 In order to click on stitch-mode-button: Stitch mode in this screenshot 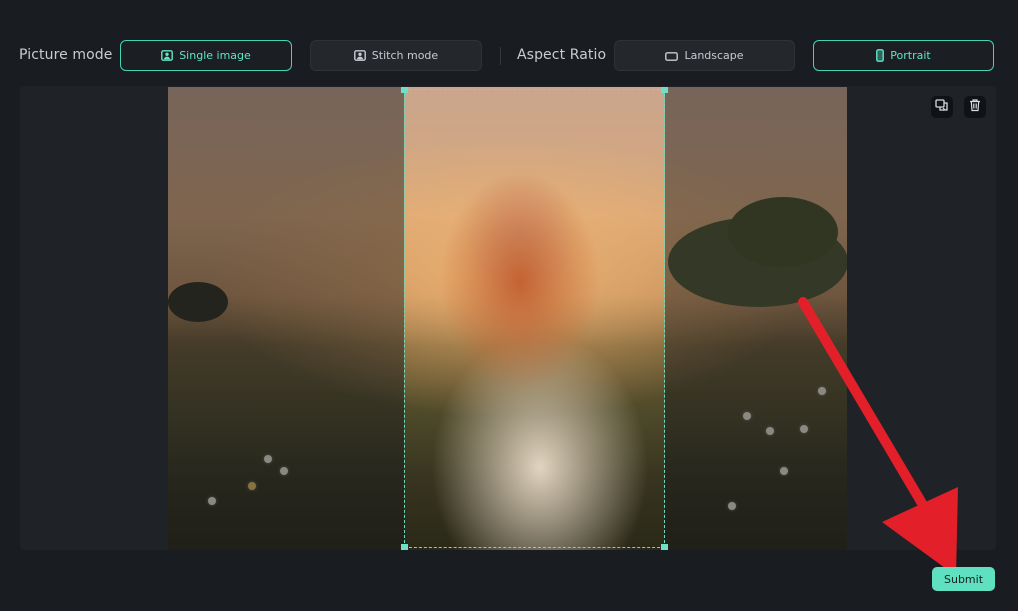, I will do `click(396, 55)`.